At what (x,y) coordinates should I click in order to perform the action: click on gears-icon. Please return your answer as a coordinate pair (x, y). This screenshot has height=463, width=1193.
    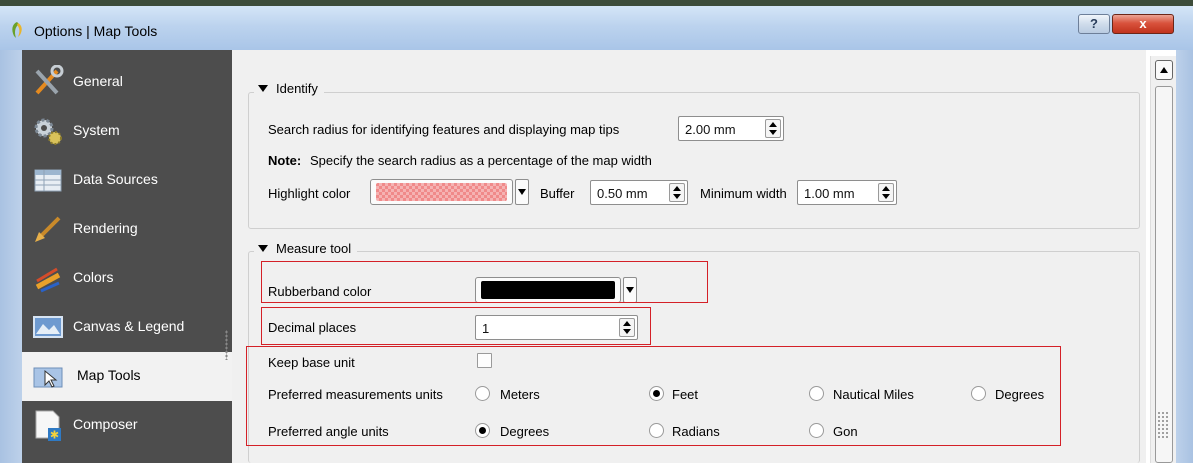
    Looking at the image, I should click on (48, 131).